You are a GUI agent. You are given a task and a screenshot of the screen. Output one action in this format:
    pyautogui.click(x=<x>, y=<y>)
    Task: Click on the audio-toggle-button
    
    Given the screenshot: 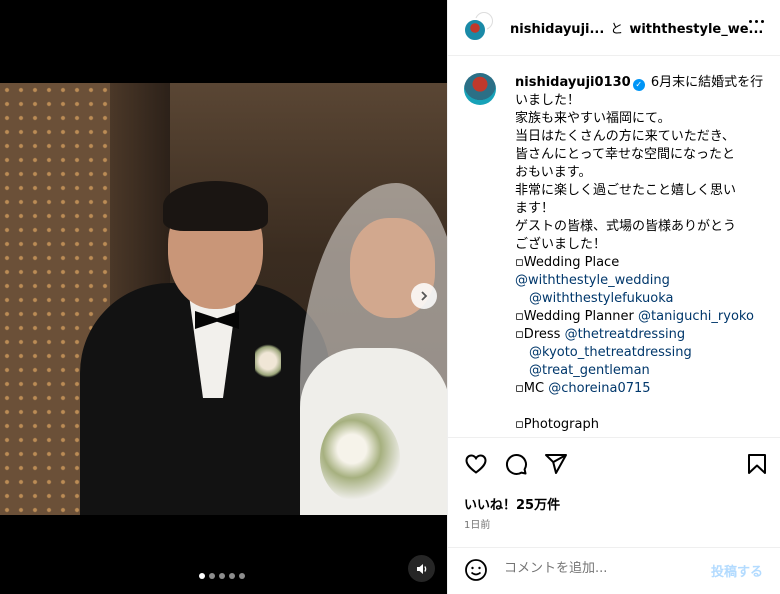 What is the action you would take?
    pyautogui.click(x=421, y=568)
    